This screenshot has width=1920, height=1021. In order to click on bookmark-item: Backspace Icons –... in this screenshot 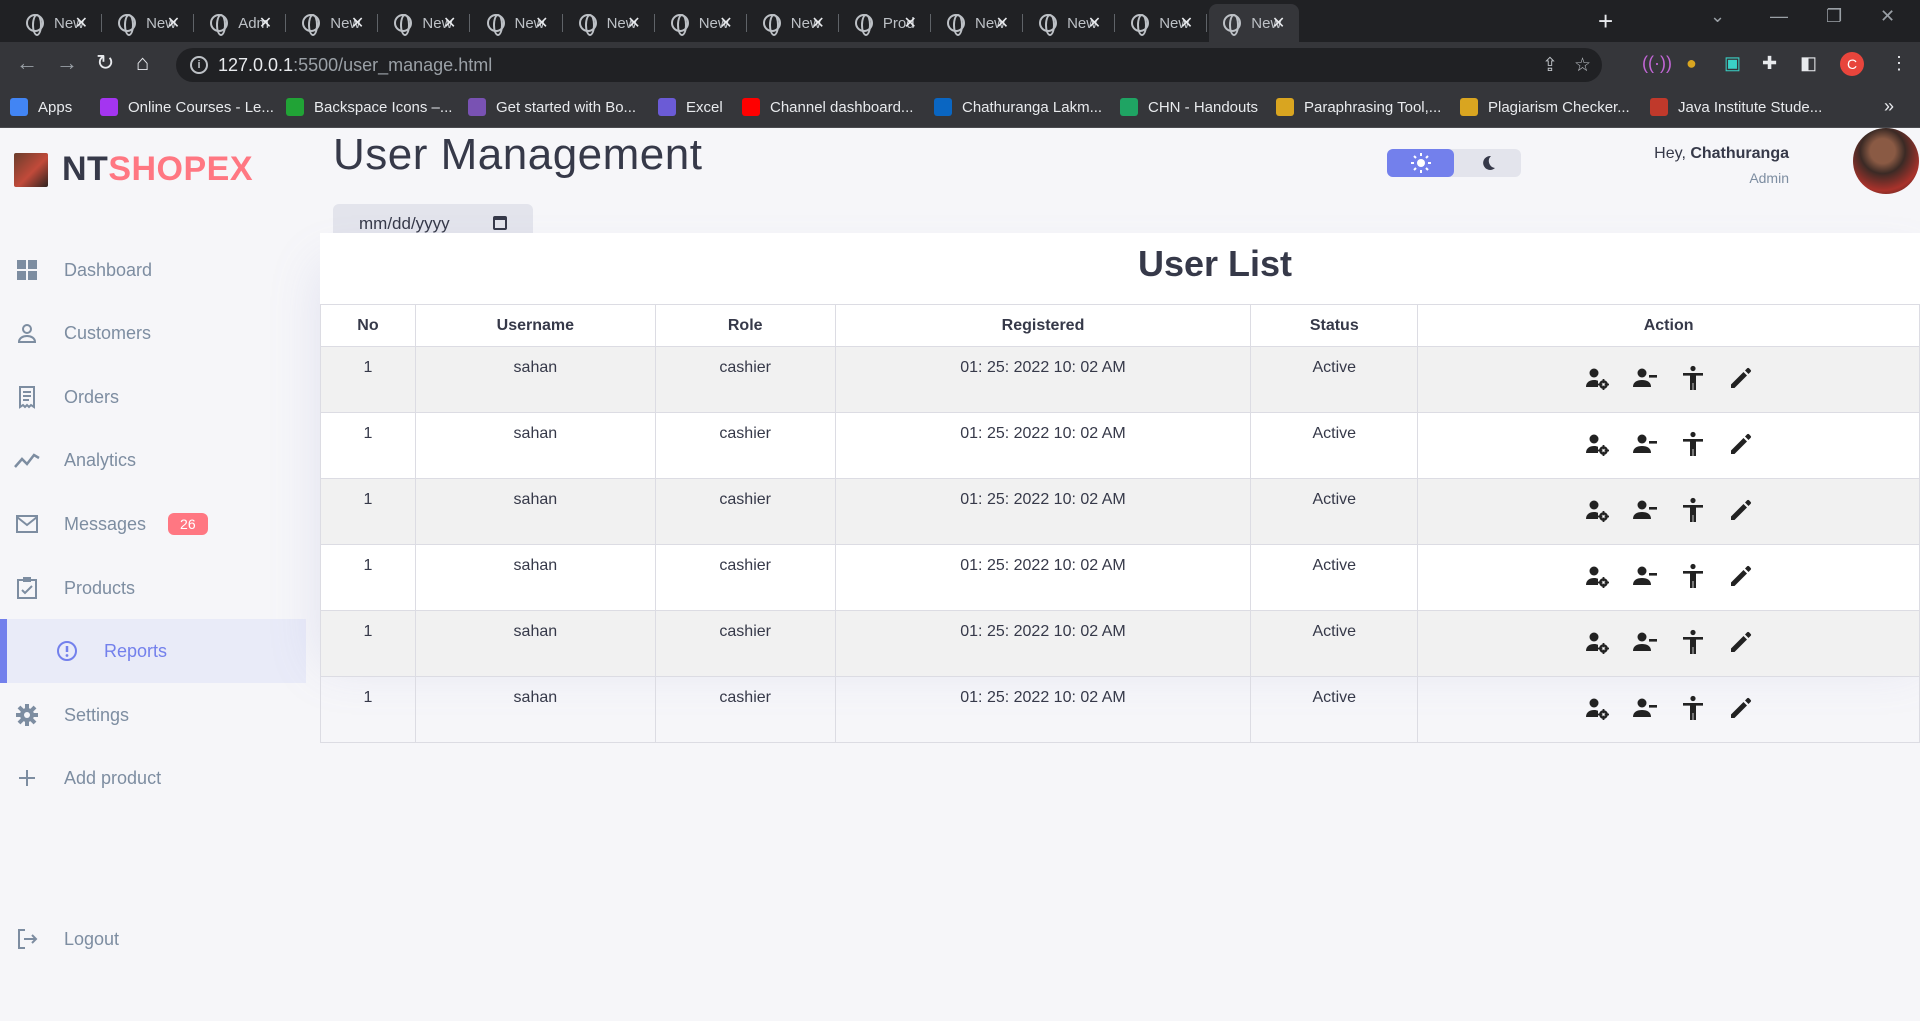, I will do `click(369, 107)`.